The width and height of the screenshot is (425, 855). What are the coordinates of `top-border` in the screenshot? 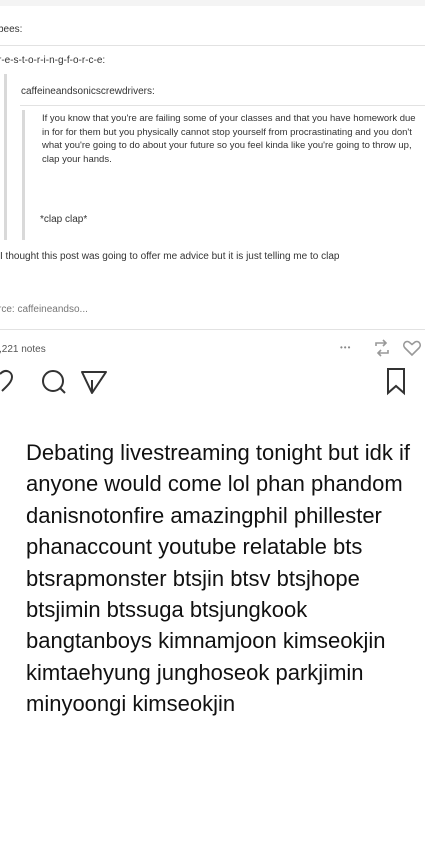 It's located at (212, 3).